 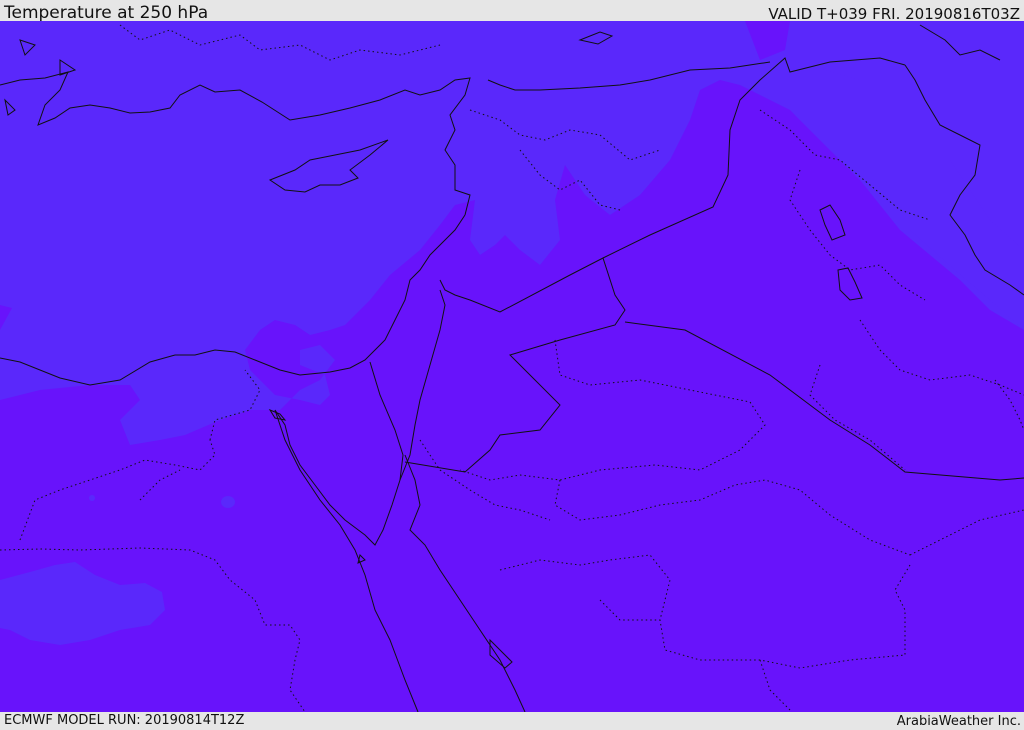 I want to click on credit-label: ArabiaWeather Inc., so click(x=958, y=721).